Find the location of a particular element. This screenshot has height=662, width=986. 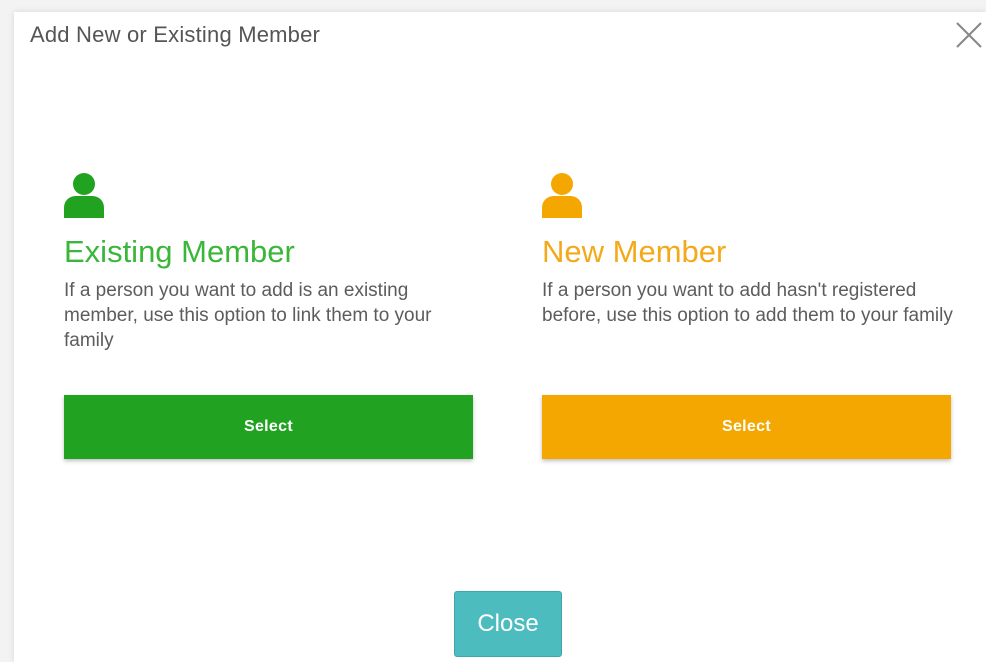

existing-member-title: Existing Member is located at coordinates (269, 252).